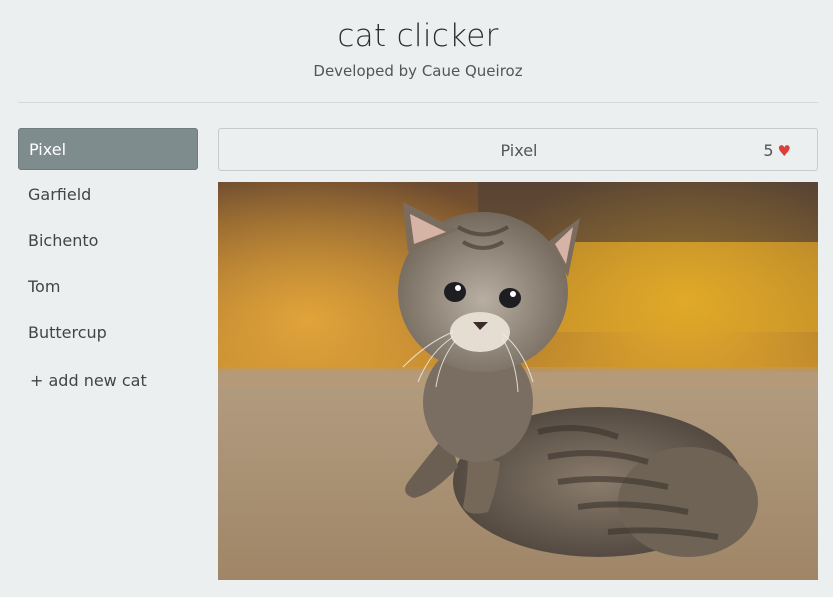 The height and width of the screenshot is (597, 833). Describe the element at coordinates (784, 151) in the screenshot. I see `heart-icon: ♥` at that location.